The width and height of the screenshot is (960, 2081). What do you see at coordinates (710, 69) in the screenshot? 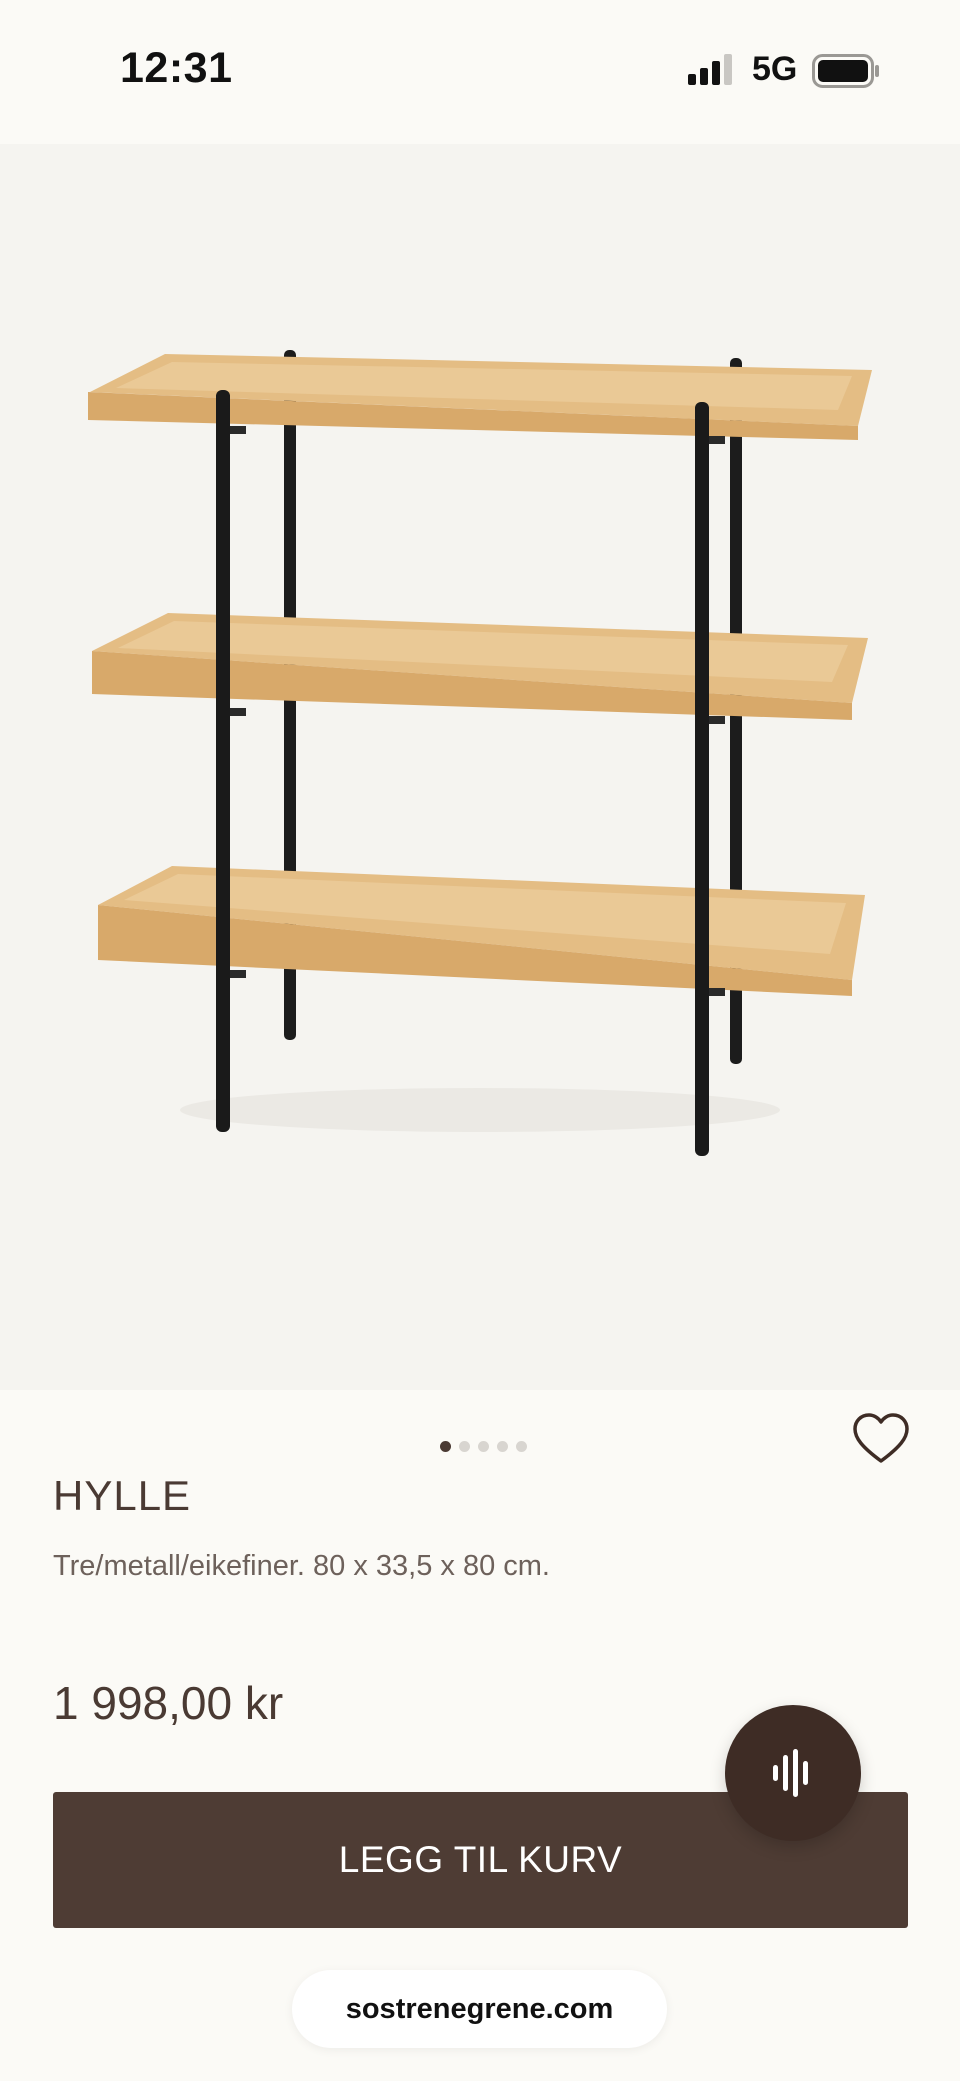
I see `signal-icon` at bounding box center [710, 69].